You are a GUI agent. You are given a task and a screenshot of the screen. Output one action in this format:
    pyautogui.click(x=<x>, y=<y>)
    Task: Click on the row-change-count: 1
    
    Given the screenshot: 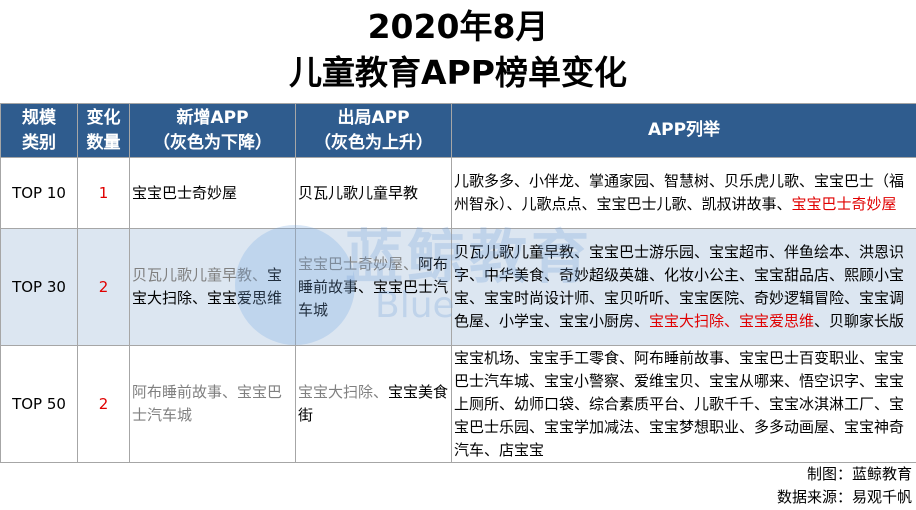 What is the action you would take?
    pyautogui.click(x=103, y=193)
    